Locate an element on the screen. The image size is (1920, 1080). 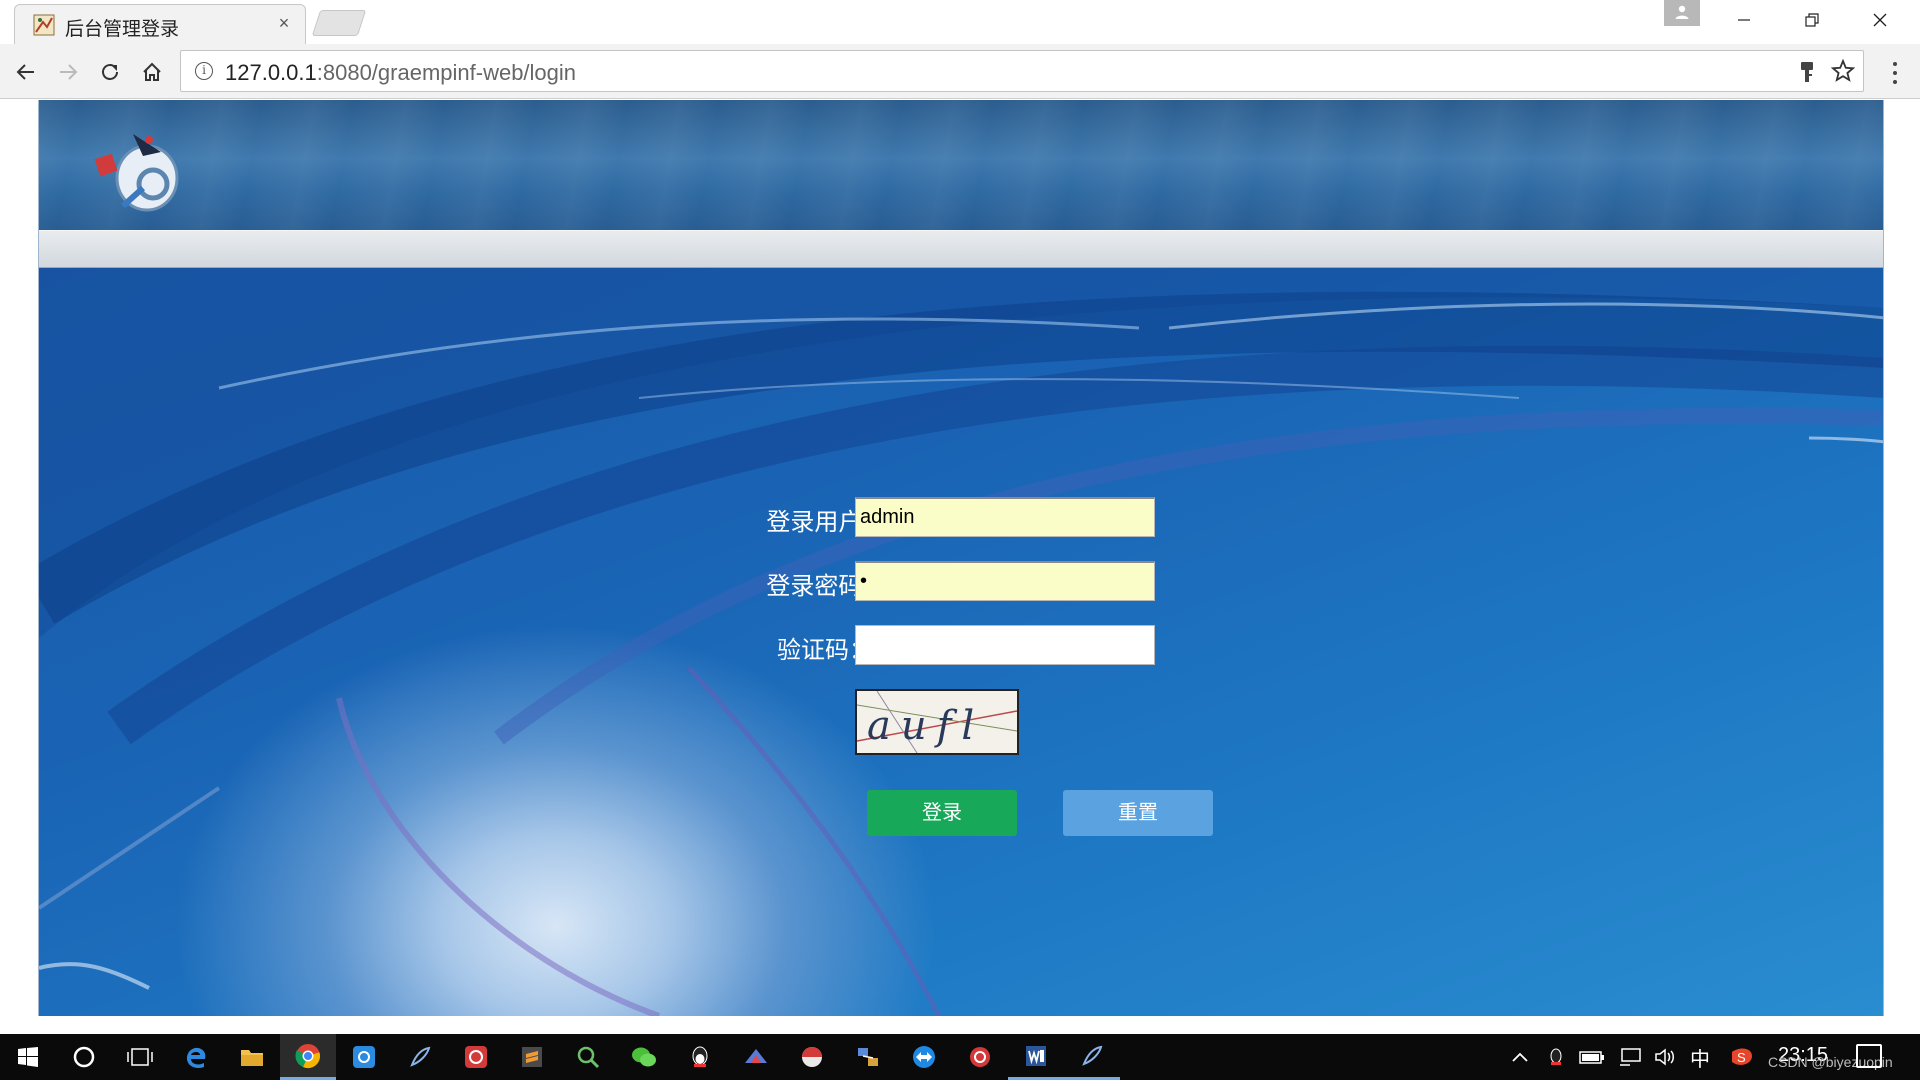
url-text: 127.0.0.1:8080/graempinf-web/login is located at coordinates (400, 73).